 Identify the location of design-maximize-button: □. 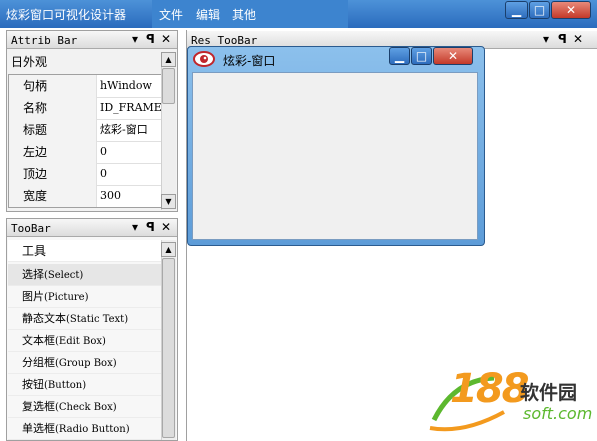
(421, 56).